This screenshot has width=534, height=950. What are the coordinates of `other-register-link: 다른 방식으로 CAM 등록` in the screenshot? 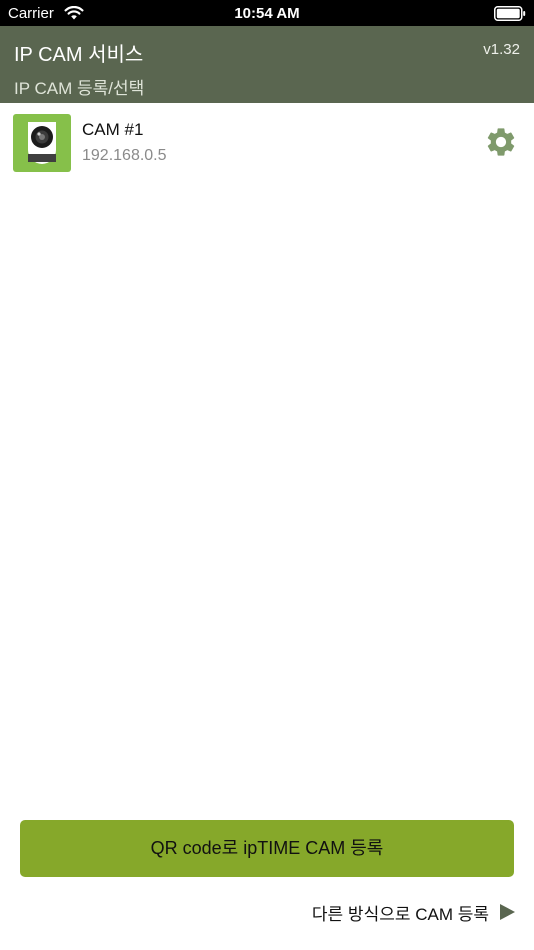 It's located at (414, 912).